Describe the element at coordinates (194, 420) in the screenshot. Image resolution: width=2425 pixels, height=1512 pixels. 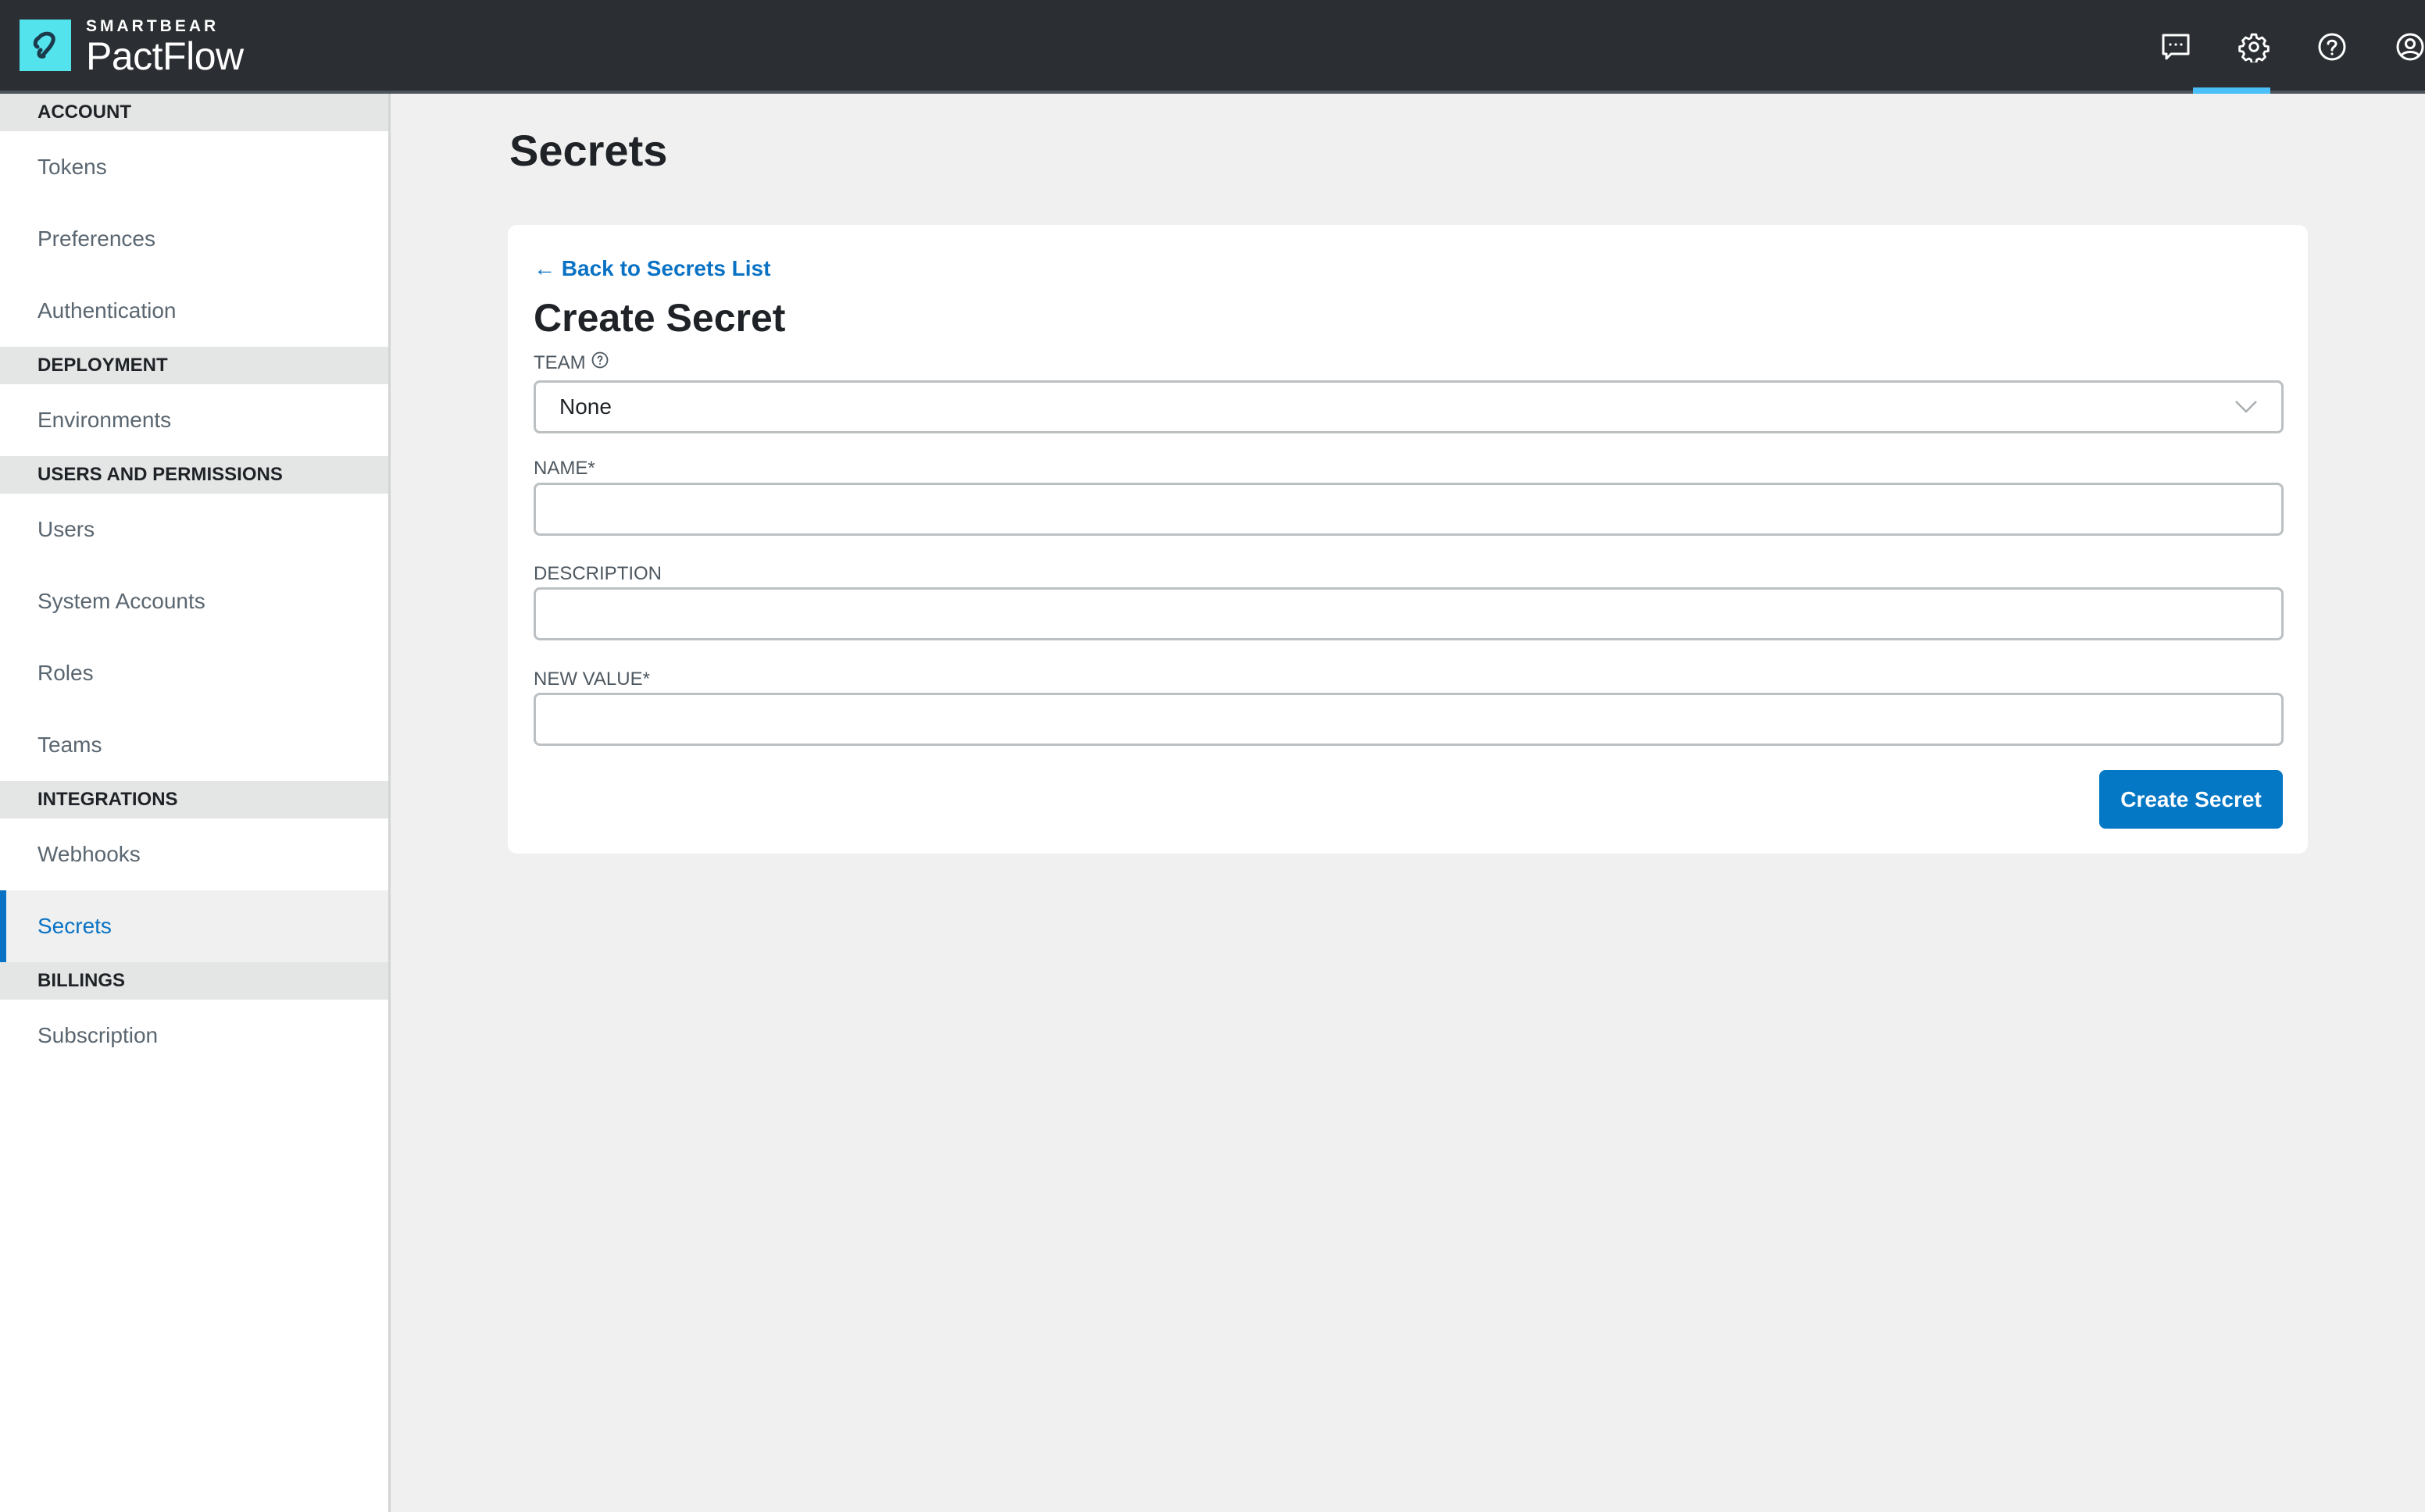
I see `sidebar-item-environments: Environments` at that location.